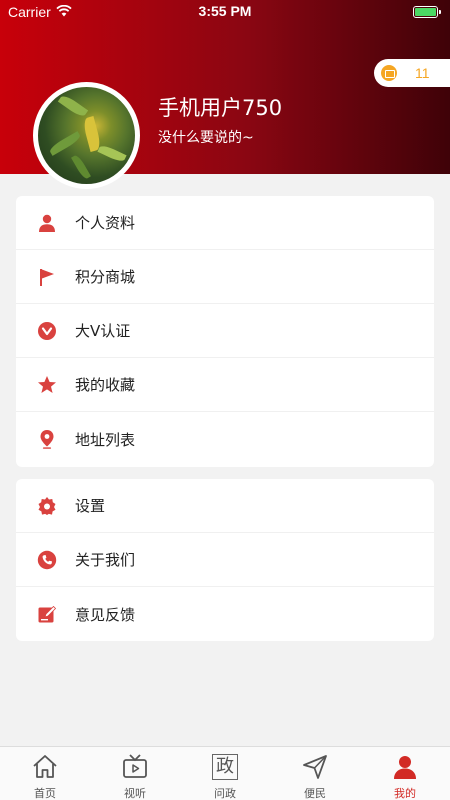  Describe the element at coordinates (103, 331) in the screenshot. I see `menu-item-label: 大V认证` at that location.